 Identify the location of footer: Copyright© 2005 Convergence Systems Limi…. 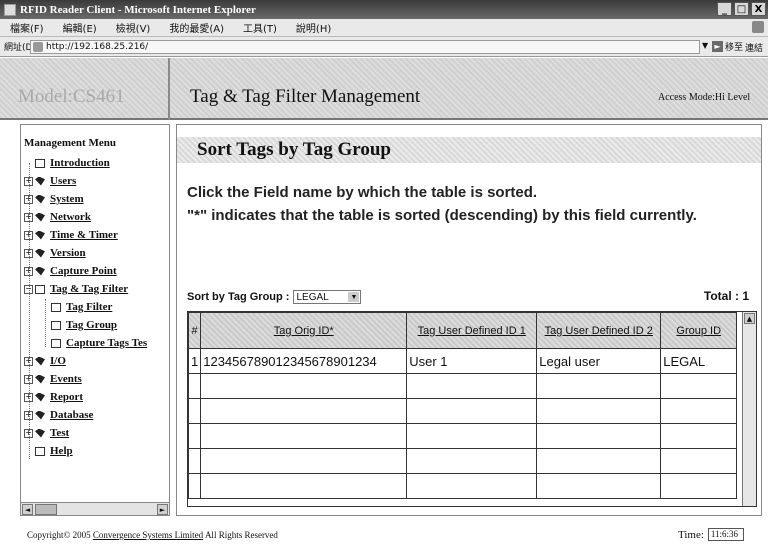
(384, 534).